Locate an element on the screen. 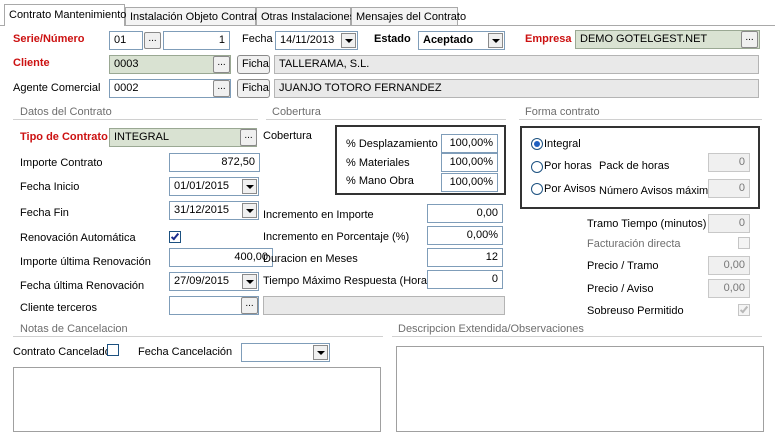  agente-ficha-button: Ficha is located at coordinates (253, 88).